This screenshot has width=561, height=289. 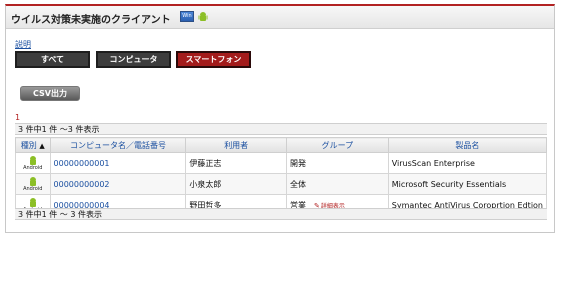 I want to click on user-cell: 伊藤正志, so click(x=236, y=163).